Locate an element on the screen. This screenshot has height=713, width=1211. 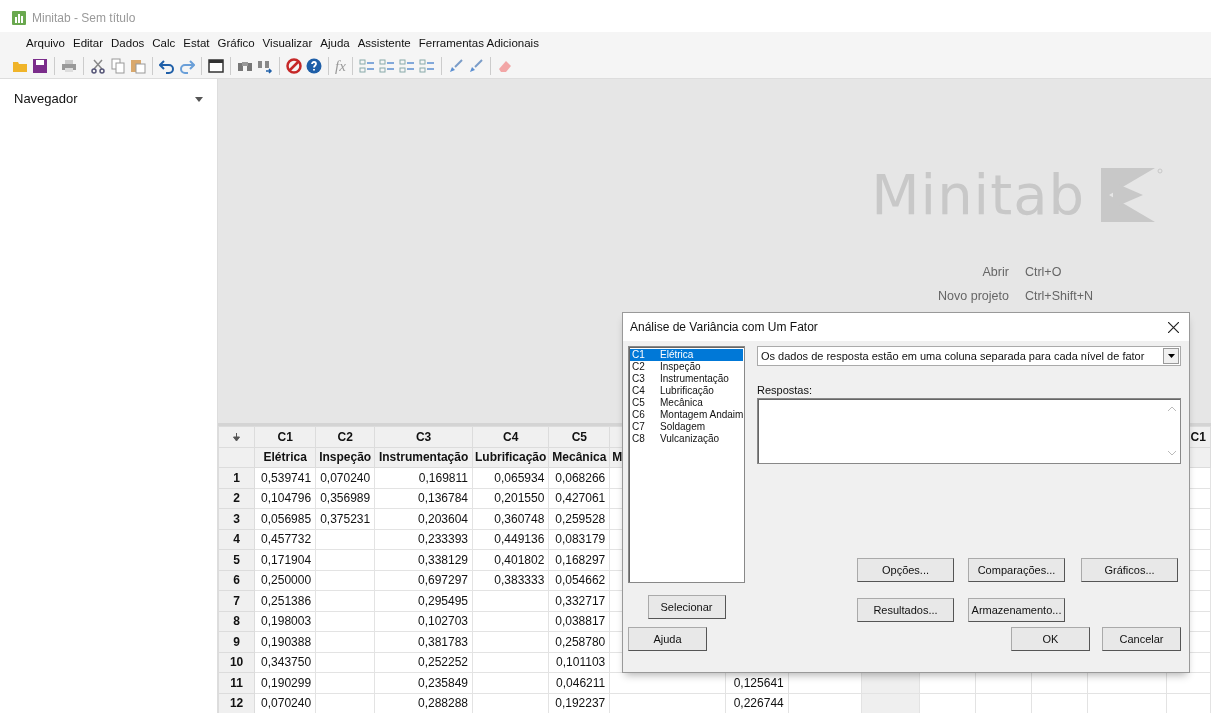
table-cell: 0,401802 is located at coordinates (510, 559).